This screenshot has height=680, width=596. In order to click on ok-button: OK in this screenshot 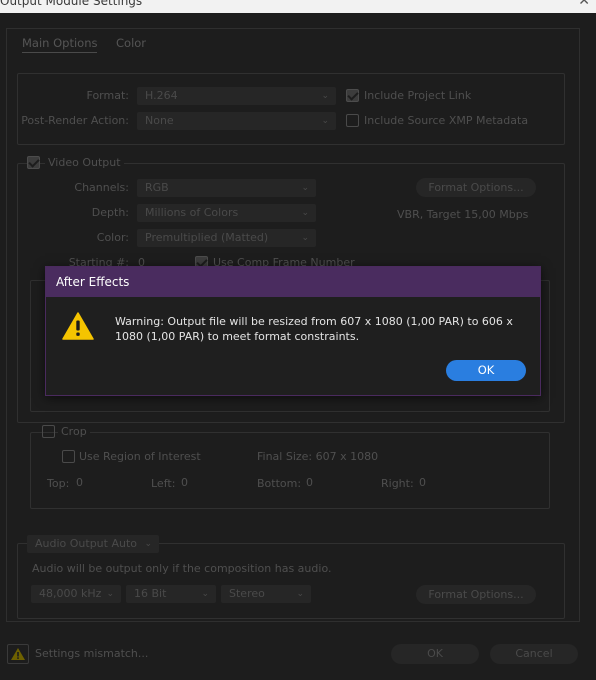, I will do `click(435, 654)`.